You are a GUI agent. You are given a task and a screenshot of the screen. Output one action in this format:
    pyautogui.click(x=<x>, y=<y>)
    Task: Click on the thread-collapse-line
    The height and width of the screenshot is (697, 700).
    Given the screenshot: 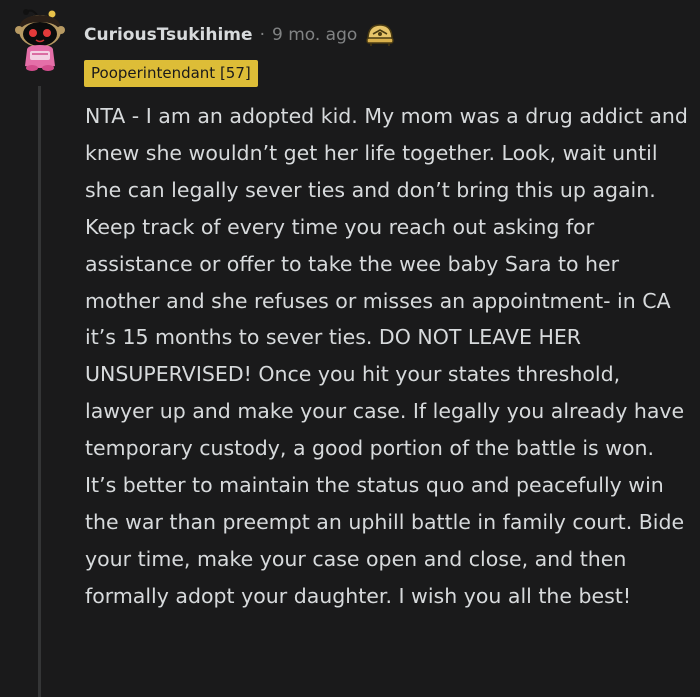 What is the action you would take?
    pyautogui.click(x=39, y=391)
    